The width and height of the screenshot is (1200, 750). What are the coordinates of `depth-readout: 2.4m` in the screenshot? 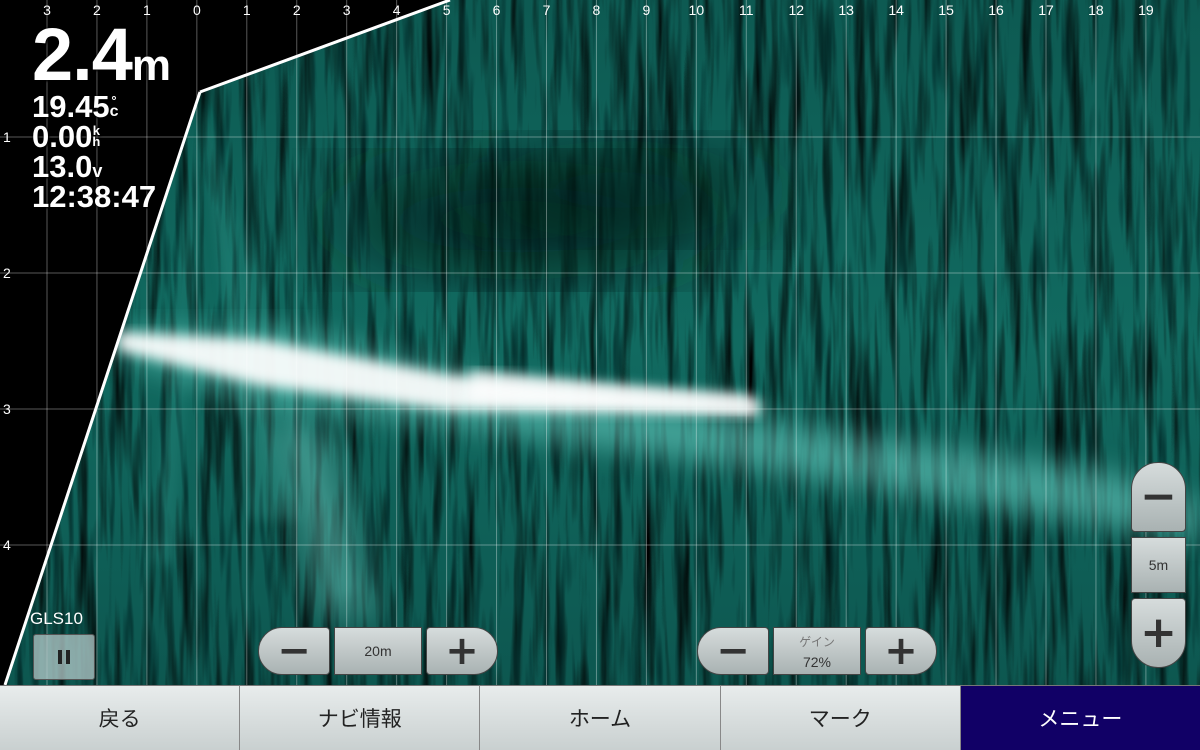 It's located at (101, 55).